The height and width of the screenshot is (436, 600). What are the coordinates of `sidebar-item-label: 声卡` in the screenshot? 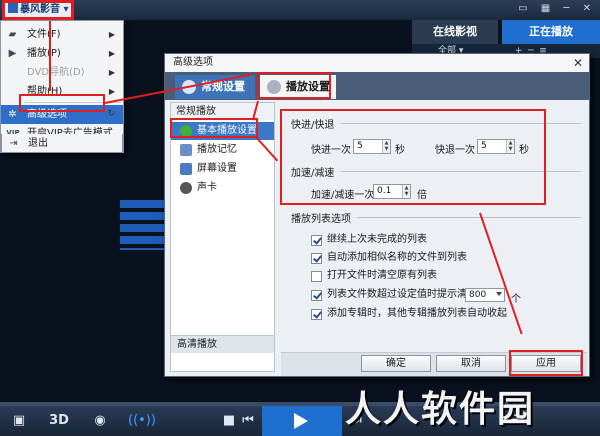 It's located at (207, 187).